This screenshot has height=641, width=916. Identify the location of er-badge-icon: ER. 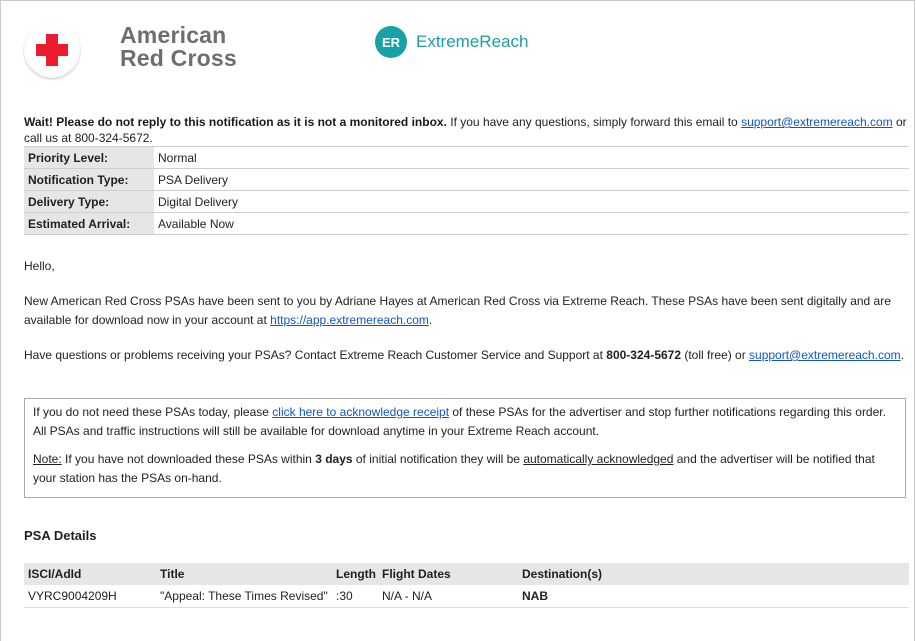
(391, 42).